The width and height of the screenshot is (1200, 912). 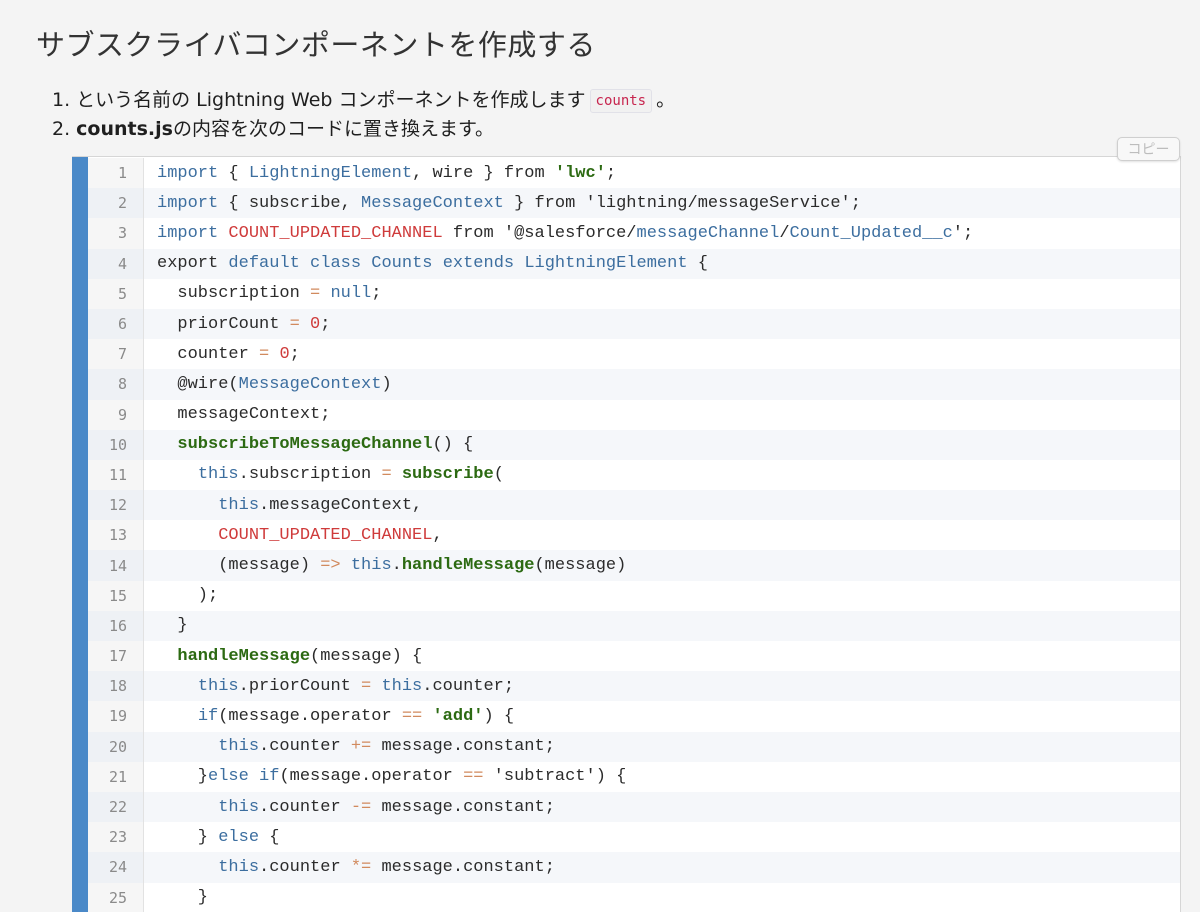 What do you see at coordinates (116, 897) in the screenshot?
I see `line-number: 25` at bounding box center [116, 897].